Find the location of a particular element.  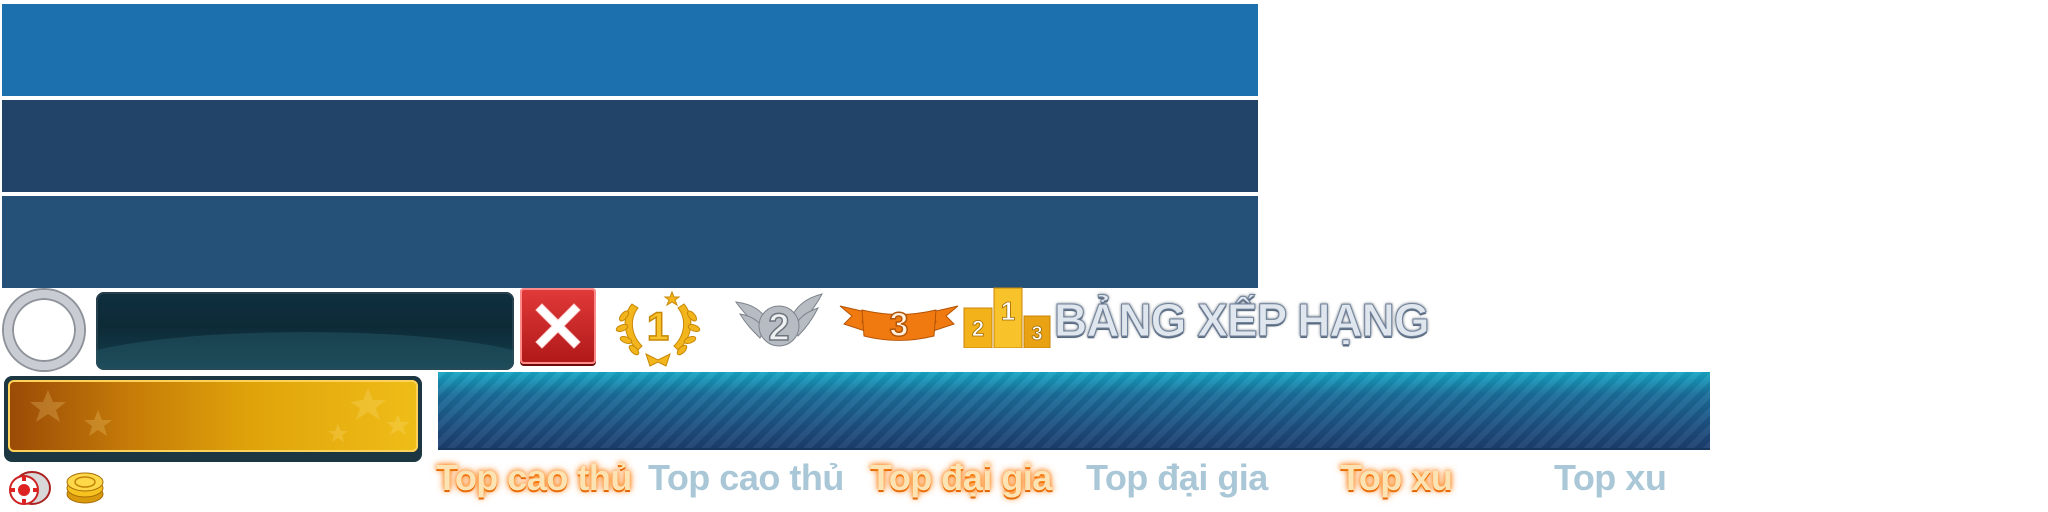

blue-header-bar is located at coordinates (1074, 411).